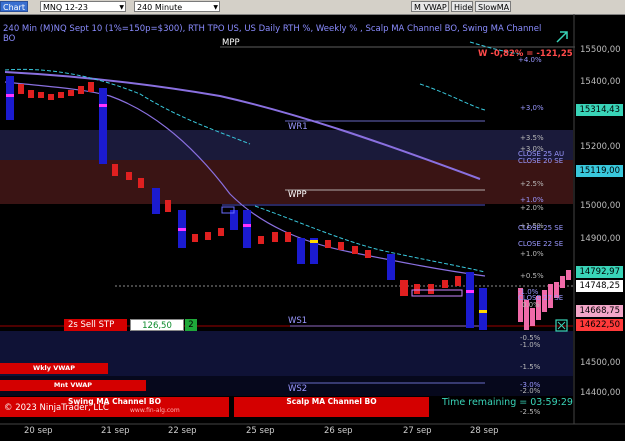  Describe the element at coordinates (532, 276) in the screenshot. I see `pct-label: +0.5%` at that location.